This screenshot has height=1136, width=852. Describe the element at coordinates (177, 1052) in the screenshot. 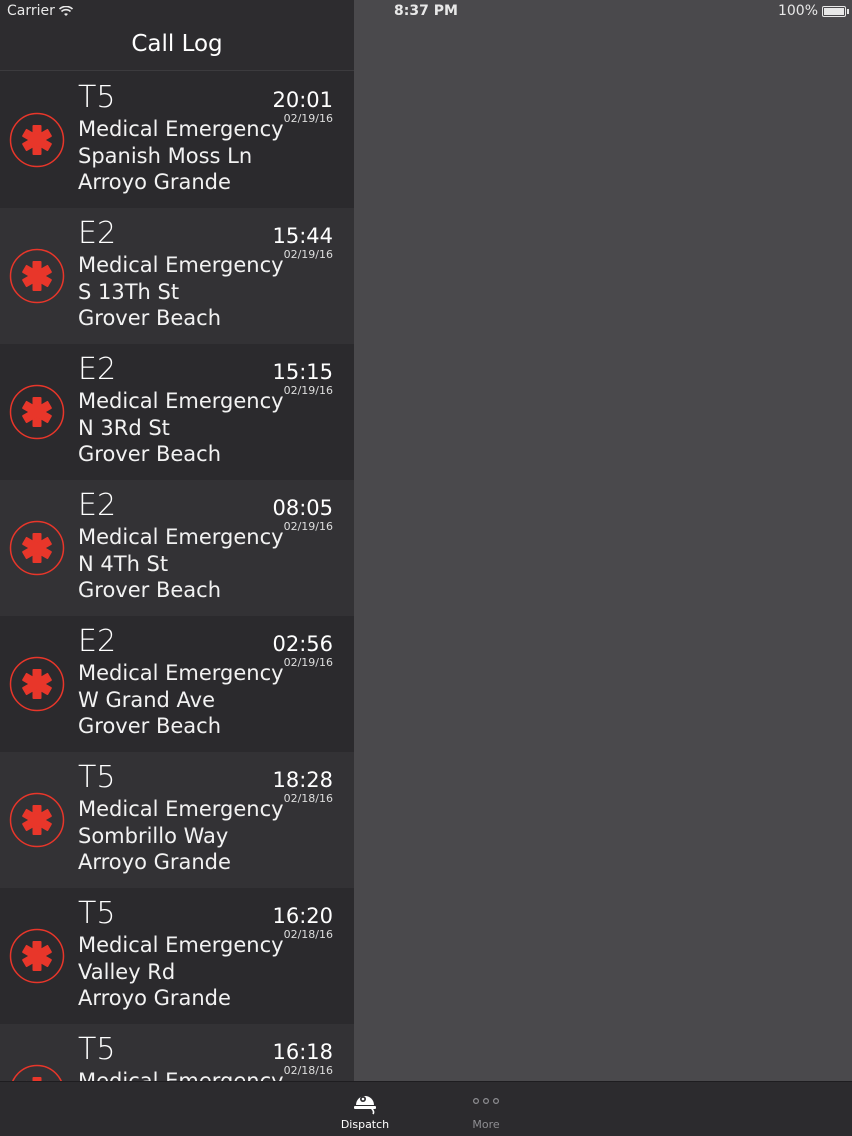

I see `call-row: T5 Medical Emergency 16:18 02/18/16` at that location.